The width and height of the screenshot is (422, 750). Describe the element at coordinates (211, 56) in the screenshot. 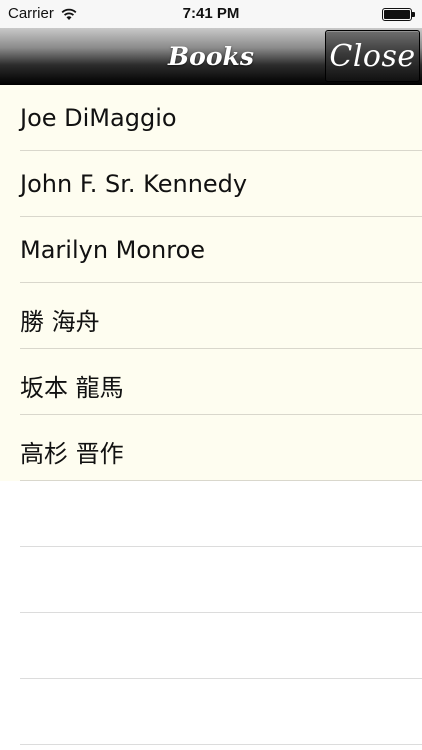

I see `navigation-bar: Books Close` at that location.